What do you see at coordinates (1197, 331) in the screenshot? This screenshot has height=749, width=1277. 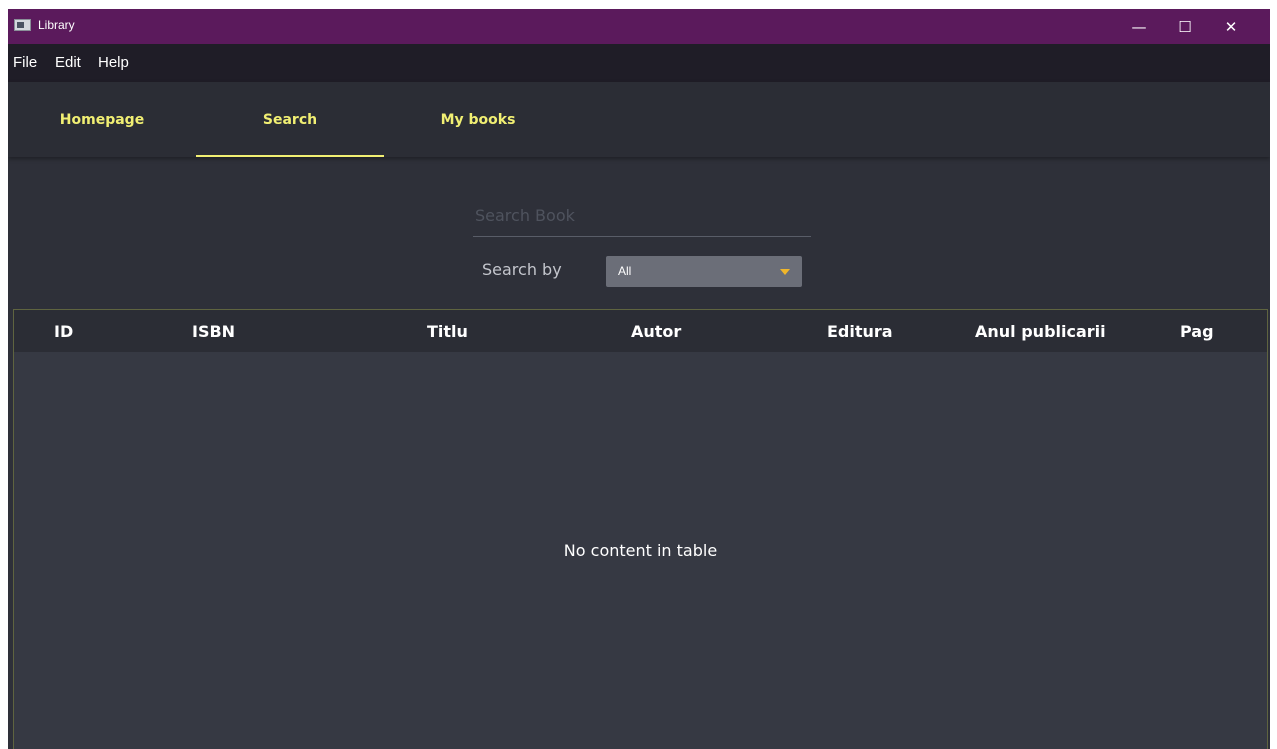 I see `column-header-pag: Pag` at bounding box center [1197, 331].